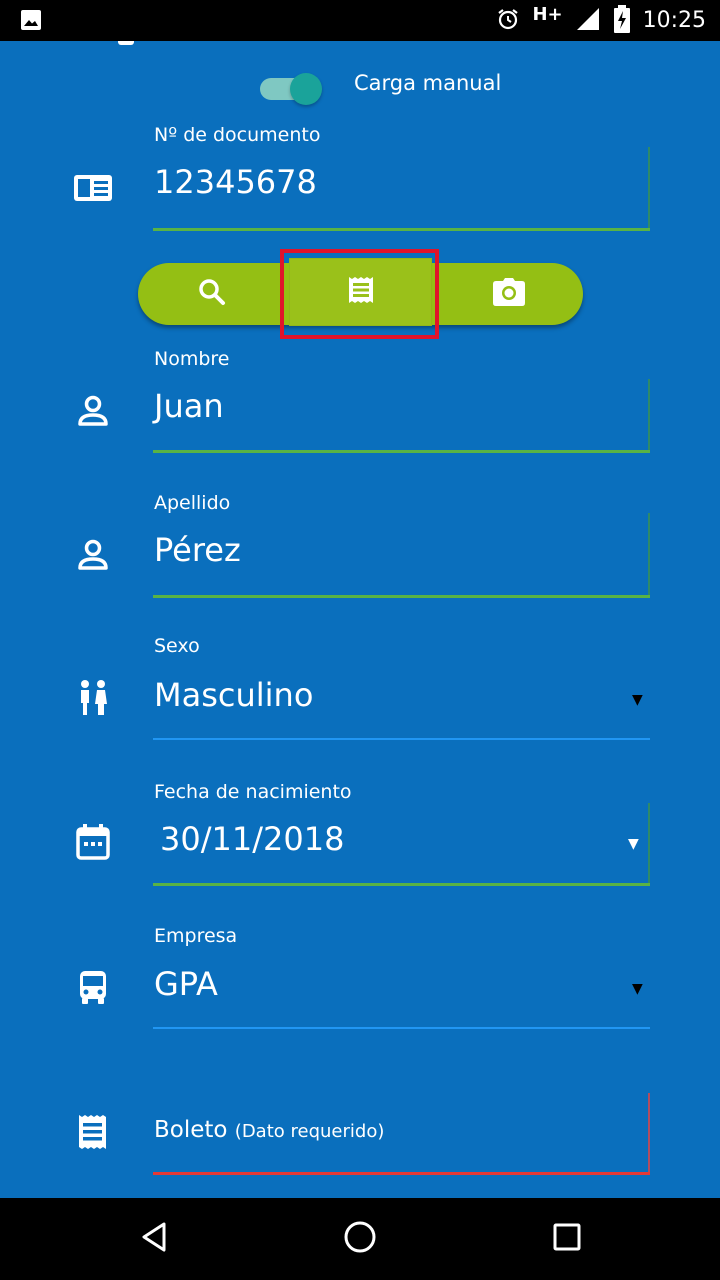  Describe the element at coordinates (622, 20) in the screenshot. I see `battery-charging-icon` at that location.